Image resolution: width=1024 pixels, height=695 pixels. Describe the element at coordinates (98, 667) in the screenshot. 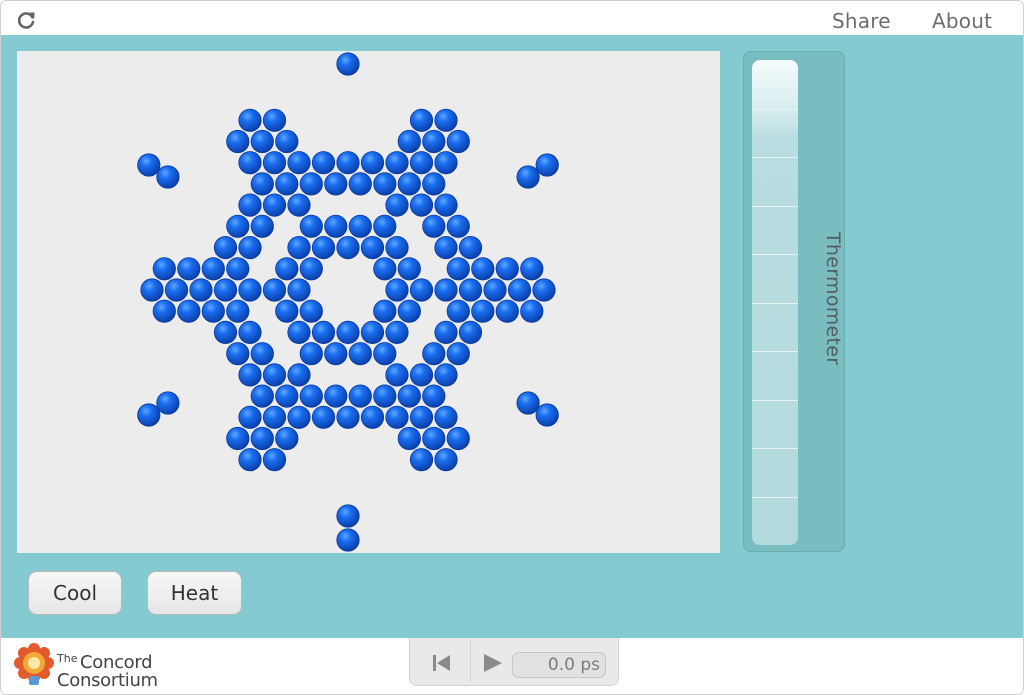

I see `concord-logo: The Concord Consortium` at that location.